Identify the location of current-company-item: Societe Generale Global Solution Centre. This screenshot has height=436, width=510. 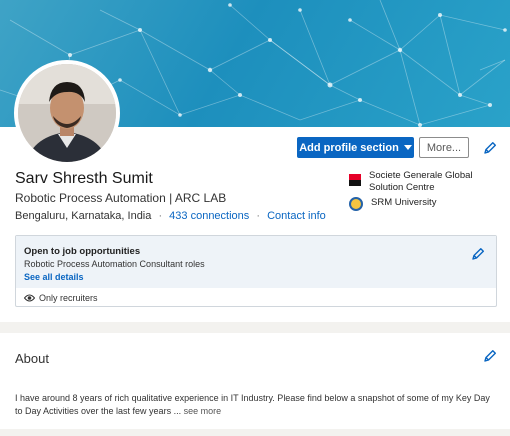
(416, 182).